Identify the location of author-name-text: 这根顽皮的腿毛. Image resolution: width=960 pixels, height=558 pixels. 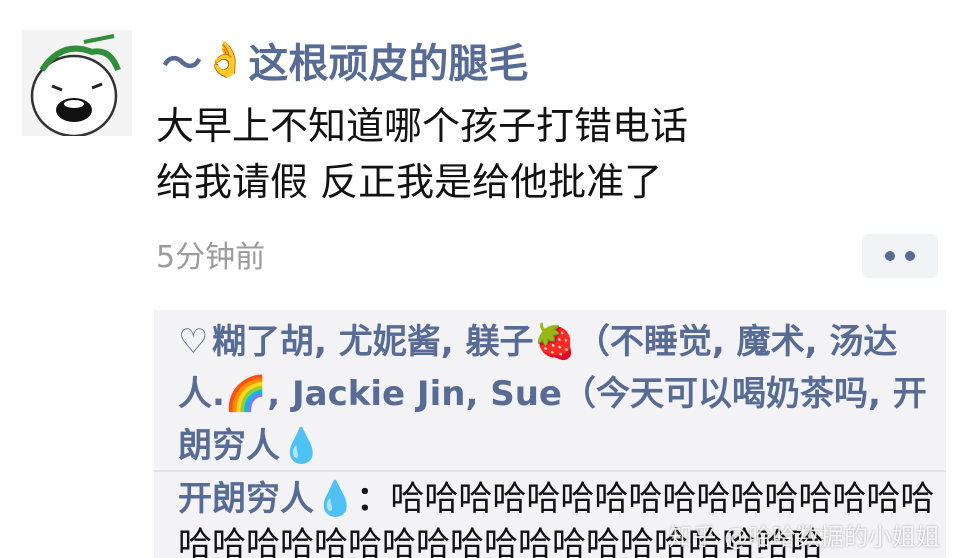
(388, 64).